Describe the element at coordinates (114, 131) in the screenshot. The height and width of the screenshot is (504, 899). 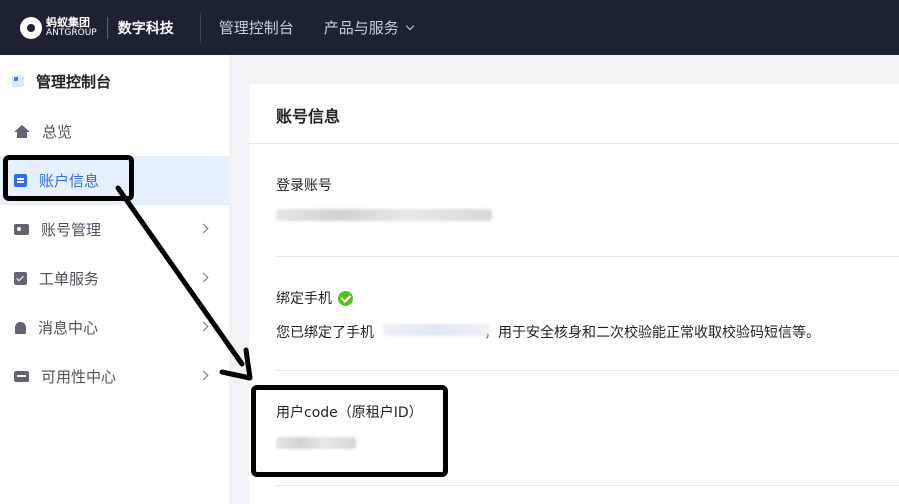
I see `sidebar-item-overview: 总览` at that location.